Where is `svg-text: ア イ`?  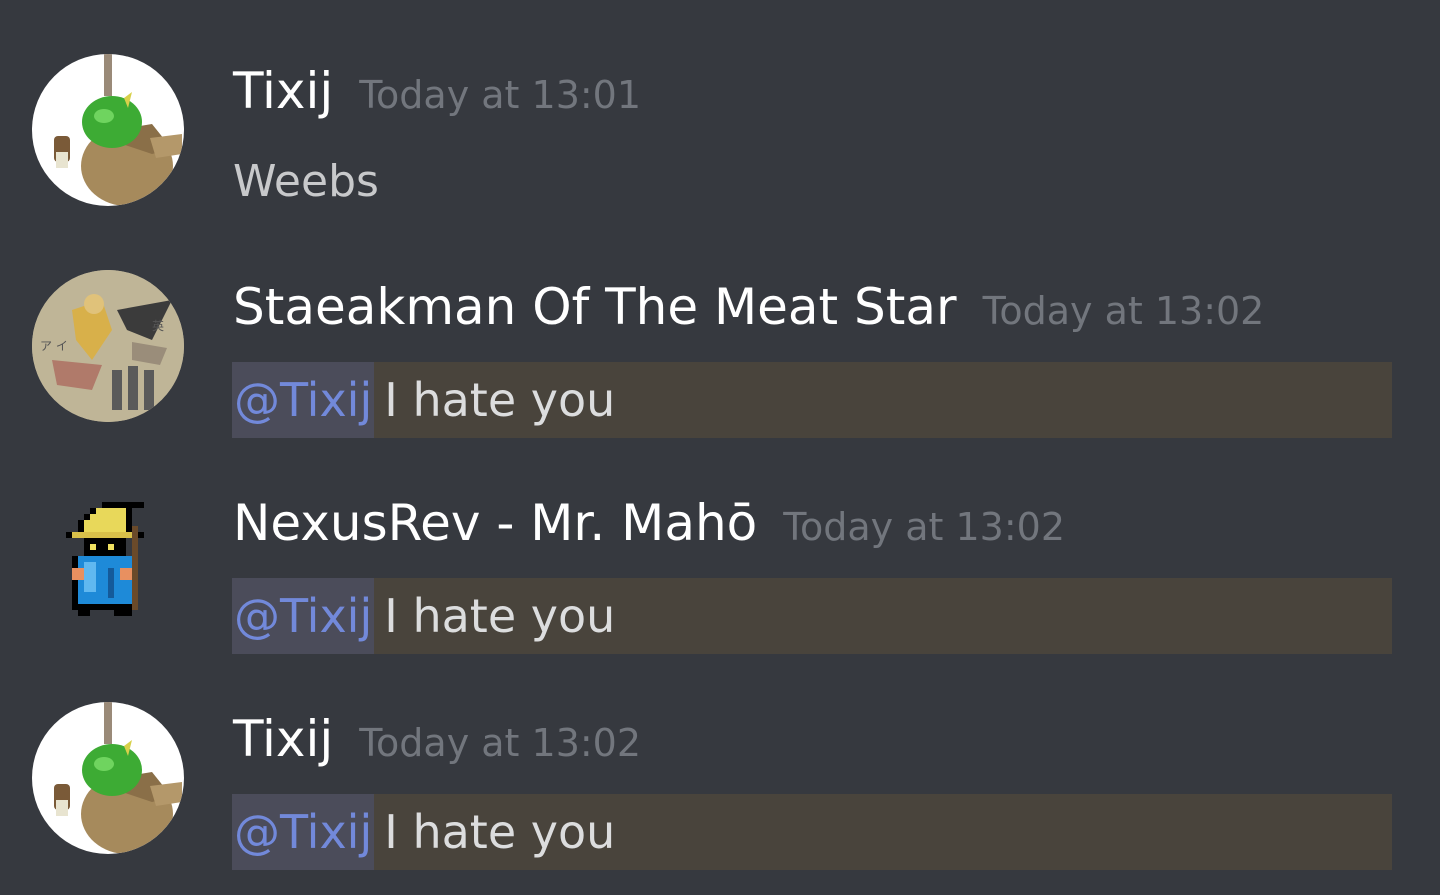
svg-text: ア イ is located at coordinates (54, 346).